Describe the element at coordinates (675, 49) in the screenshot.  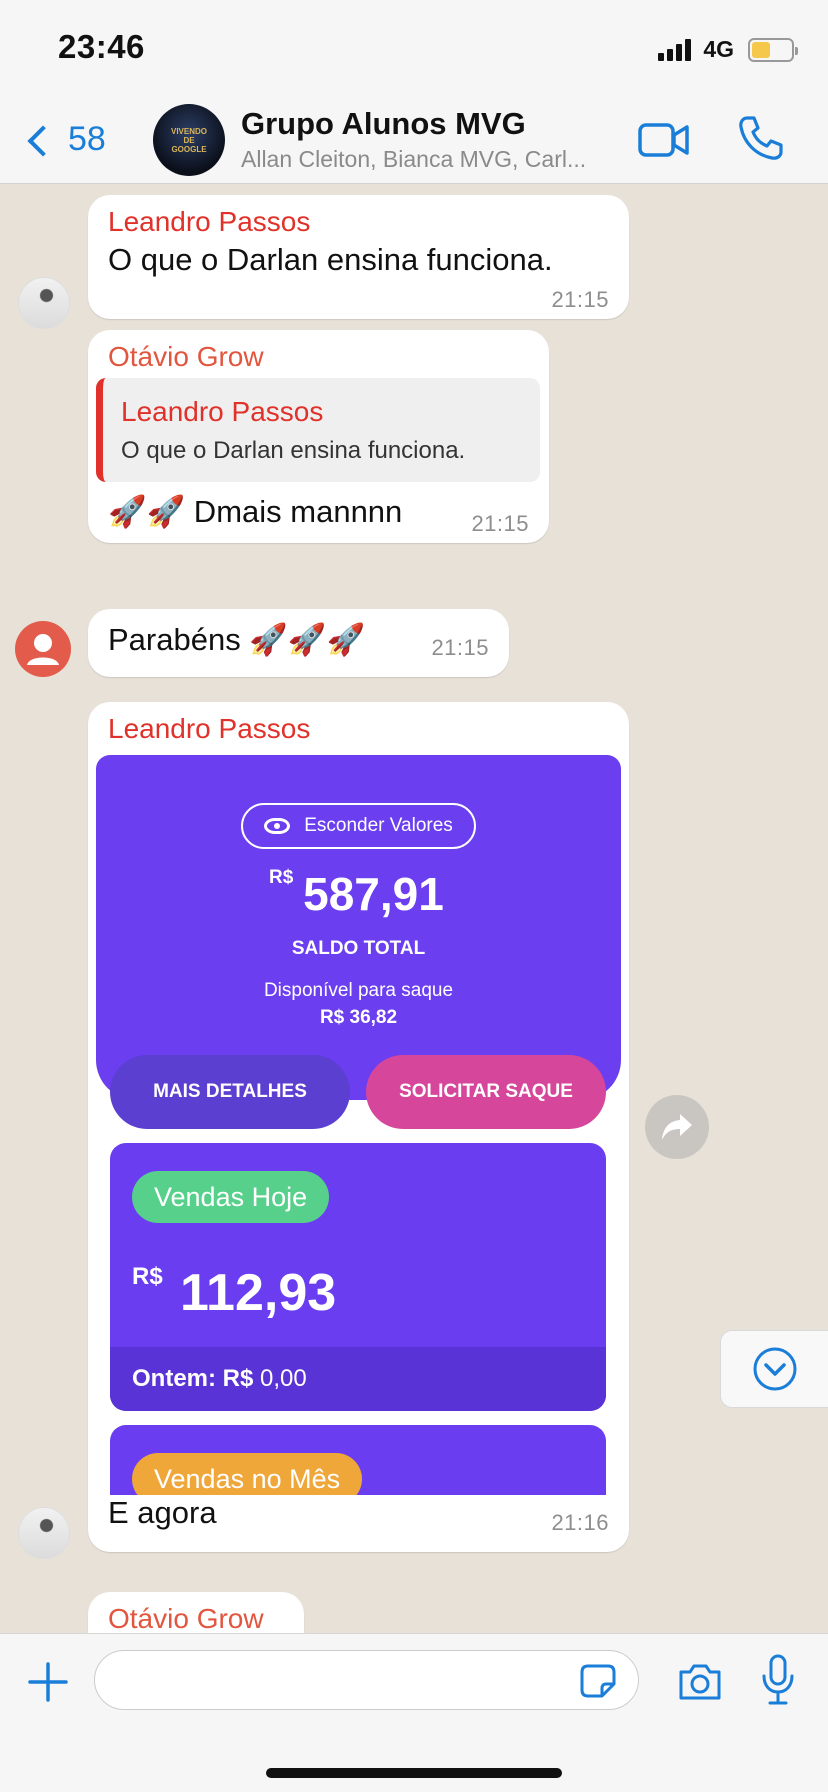
I see `signal-icon` at that location.